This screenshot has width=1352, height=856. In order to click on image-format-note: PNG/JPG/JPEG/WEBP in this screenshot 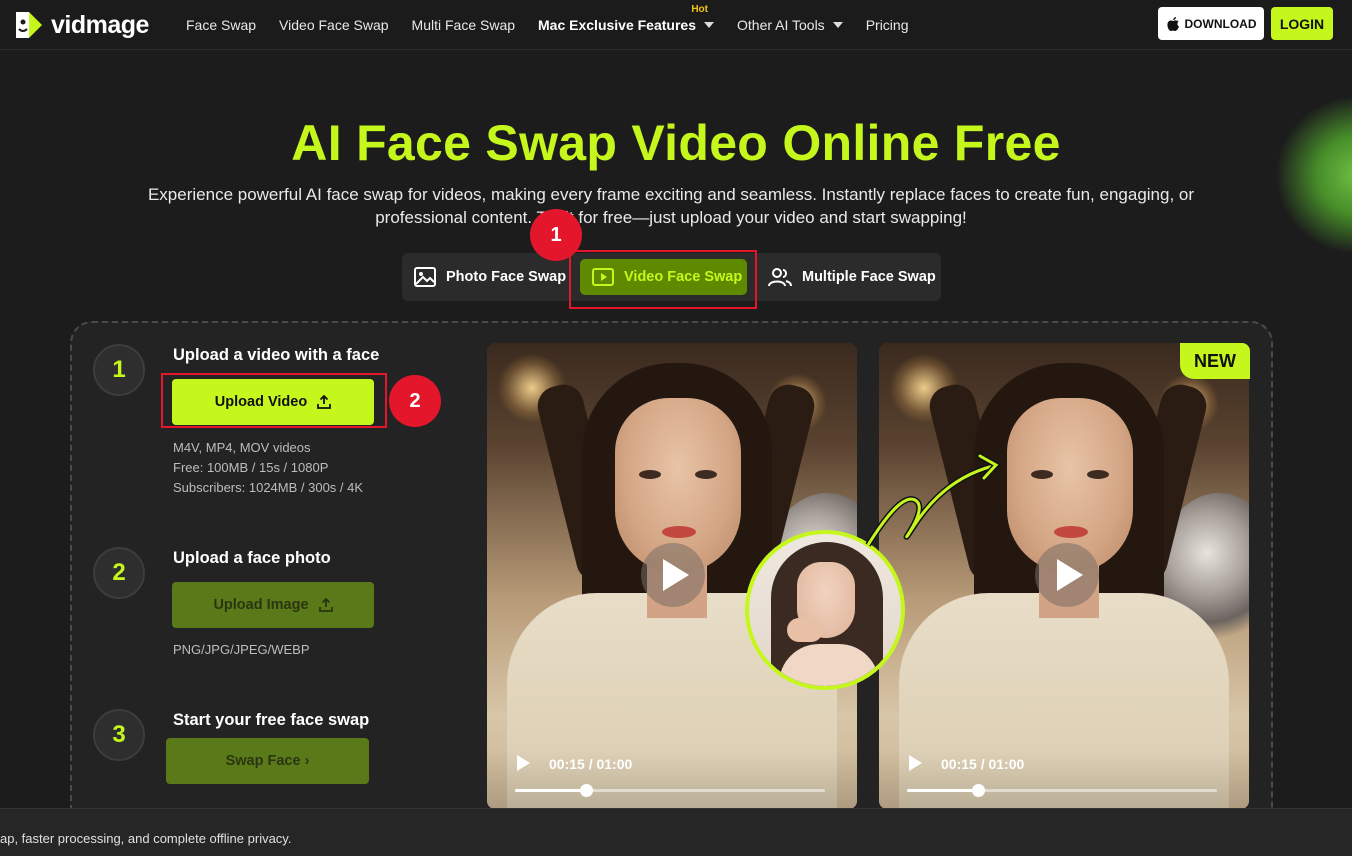, I will do `click(241, 649)`.